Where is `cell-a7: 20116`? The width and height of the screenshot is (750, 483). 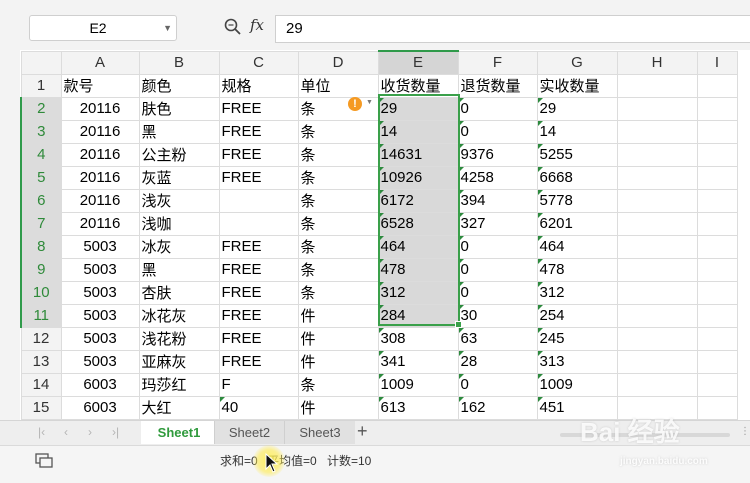
cell-a7: 20116 is located at coordinates (100, 223).